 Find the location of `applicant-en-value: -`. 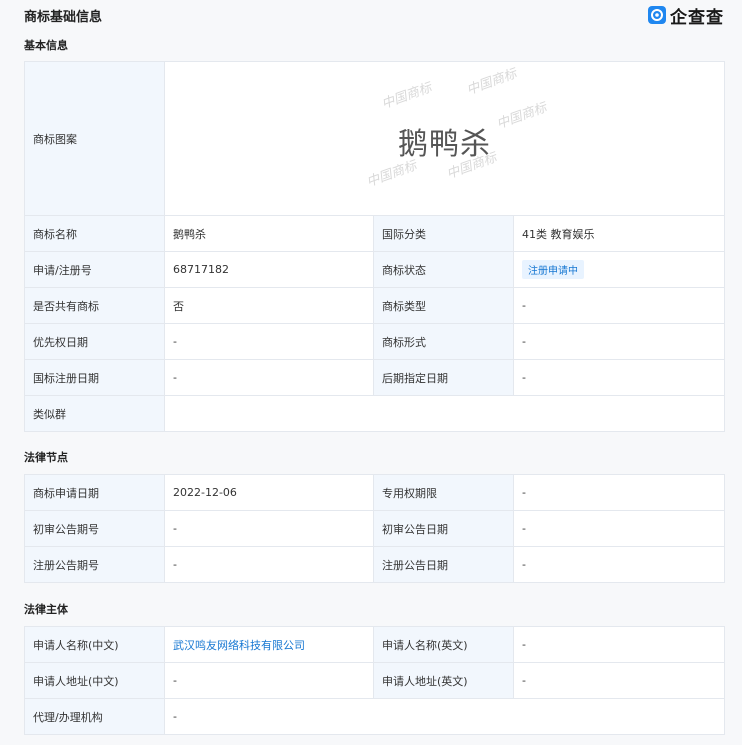

applicant-en-value: - is located at coordinates (619, 644).